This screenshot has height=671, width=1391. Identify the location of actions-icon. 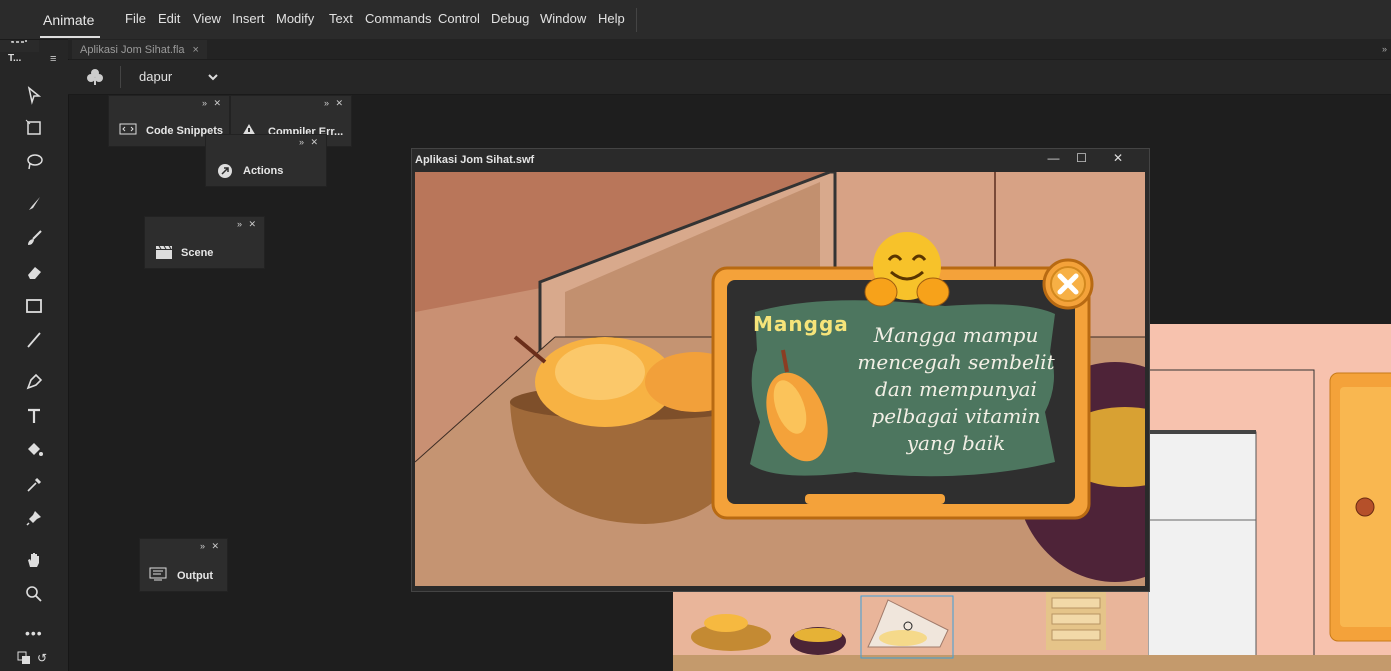
(225, 171).